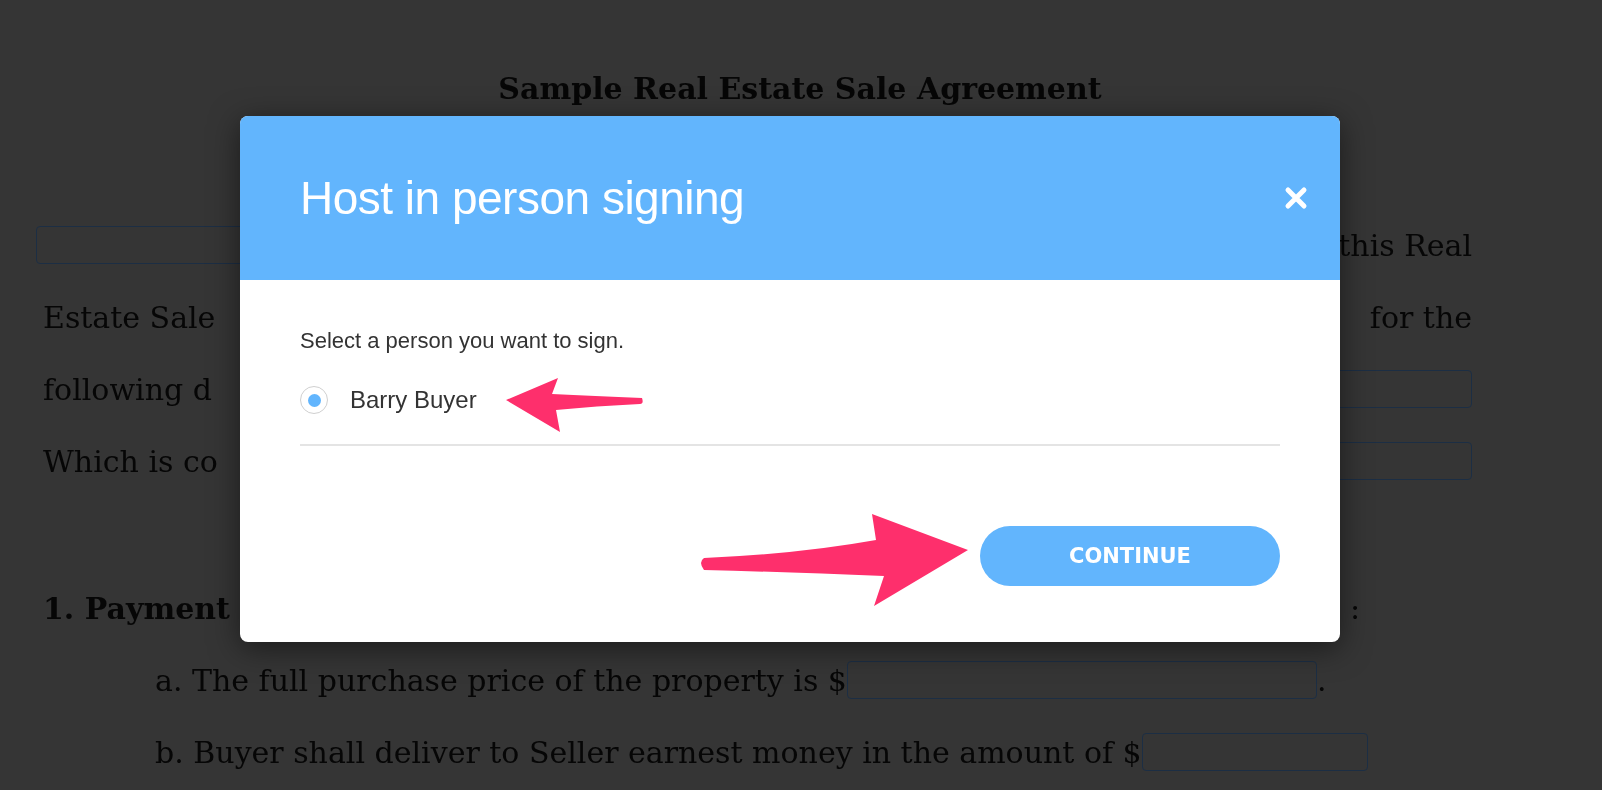  I want to click on document-text: ., so click(1321, 680).